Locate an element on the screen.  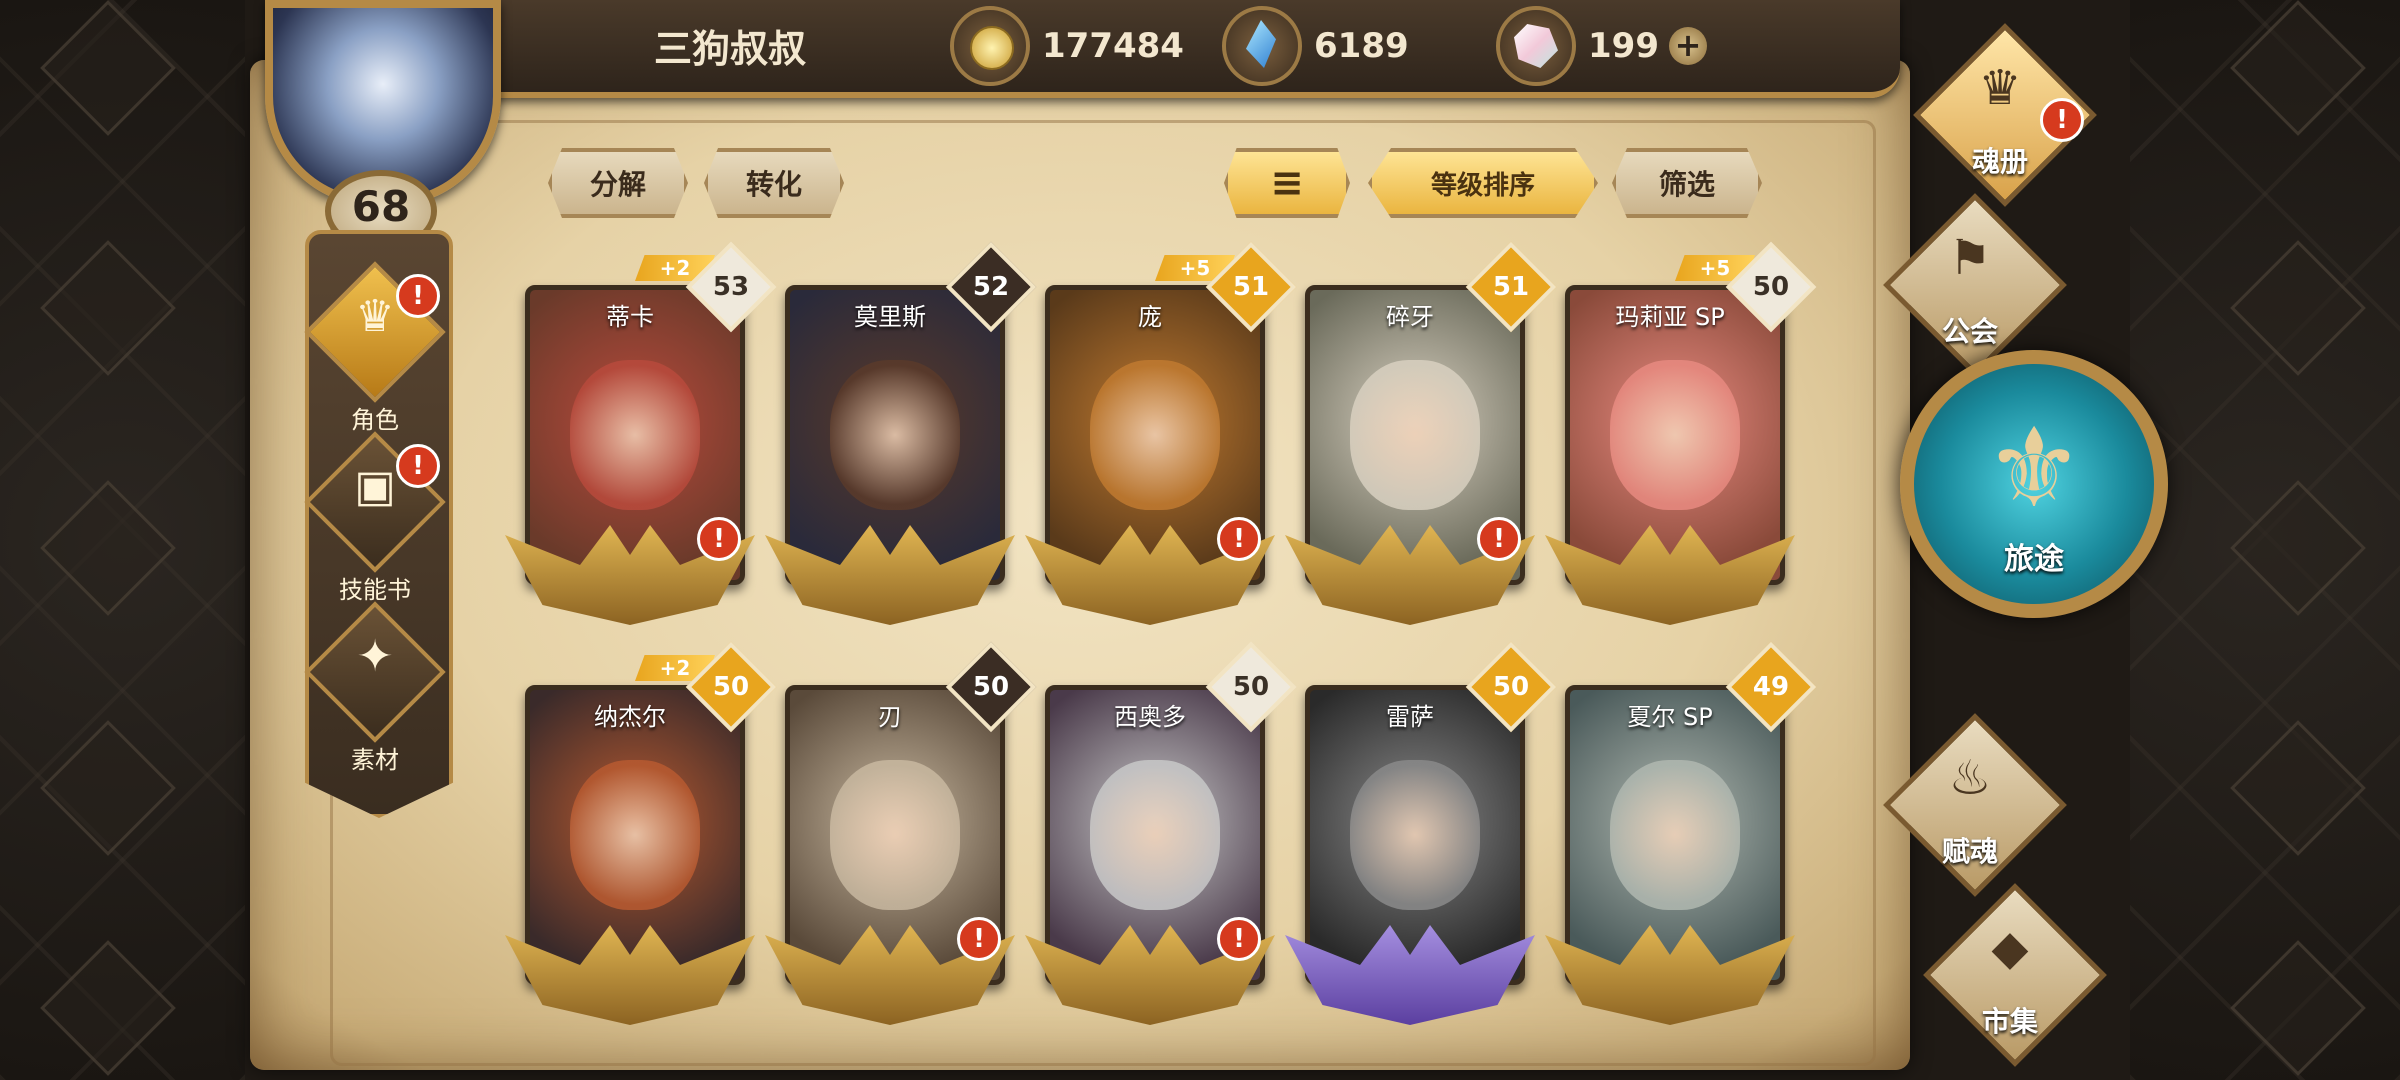
player-name: 三狗叔叔 is located at coordinates (729, 49).